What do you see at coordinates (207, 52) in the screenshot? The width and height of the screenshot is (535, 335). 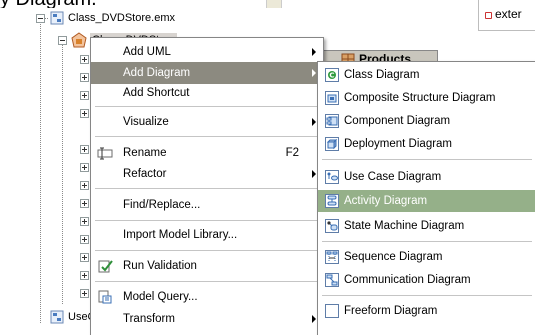 I see `menu-item-add-uml: Add UML` at bounding box center [207, 52].